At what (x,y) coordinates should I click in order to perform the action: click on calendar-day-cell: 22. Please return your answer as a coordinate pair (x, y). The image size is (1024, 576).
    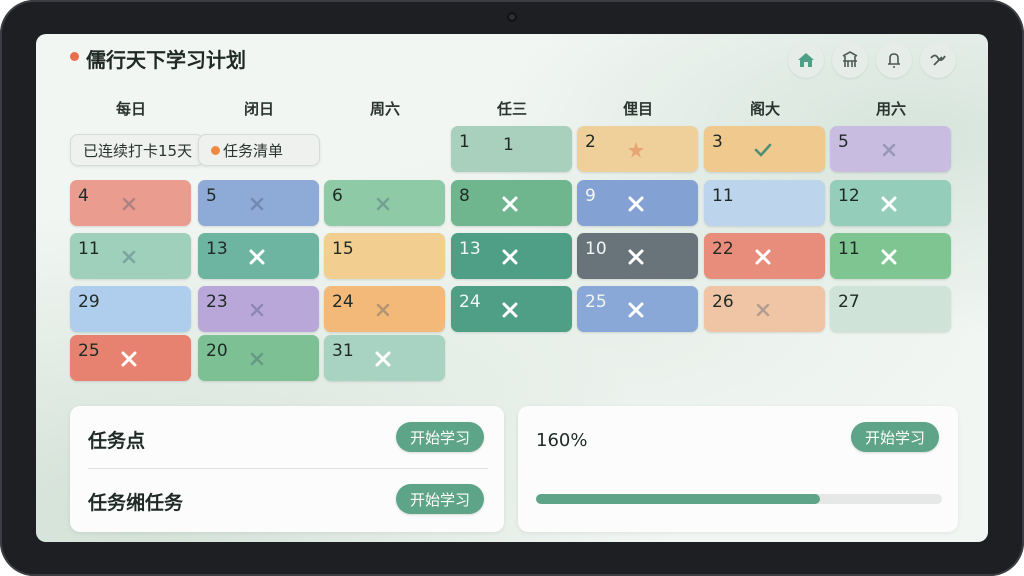
    Looking at the image, I should click on (764, 256).